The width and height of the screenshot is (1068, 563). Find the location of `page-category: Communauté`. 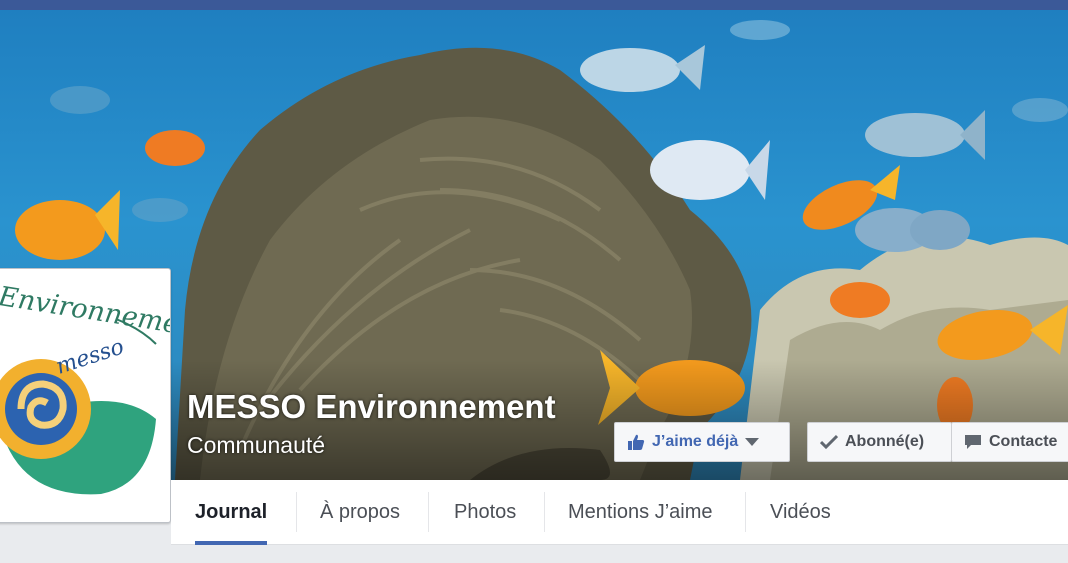

page-category: Communauté is located at coordinates (256, 445).